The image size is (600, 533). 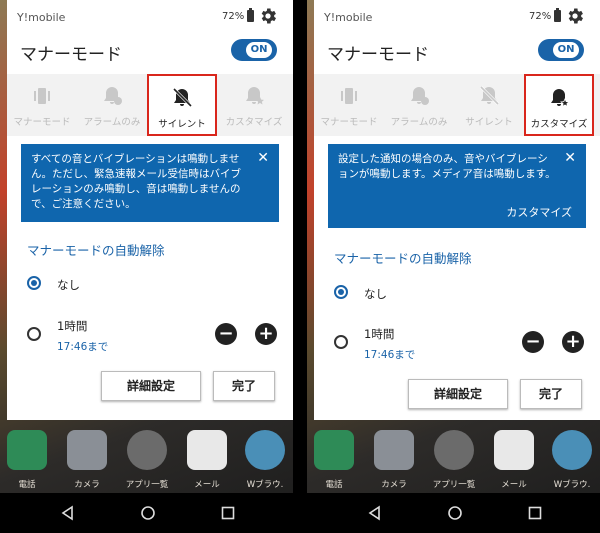 I want to click on option-hour-until: 17:46まで, so click(x=390, y=355).